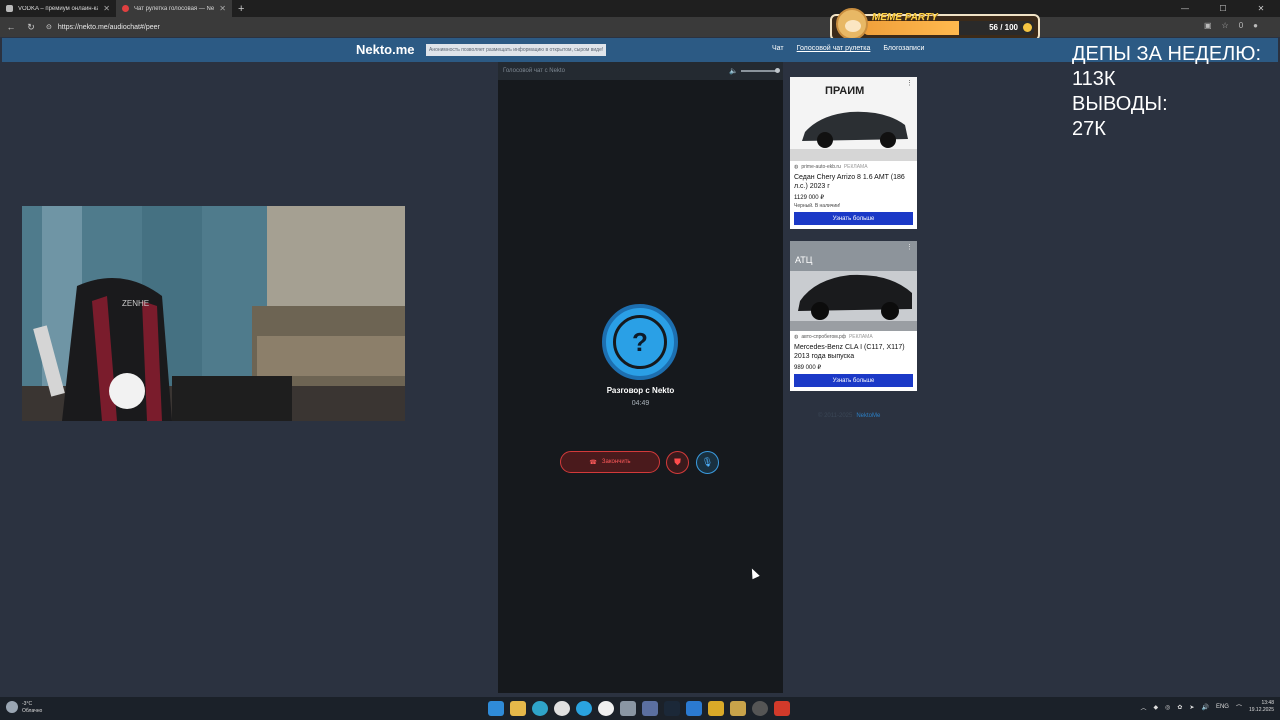 The image size is (1280, 720). Describe the element at coordinates (628, 708) in the screenshot. I see `settings-icon` at that location.